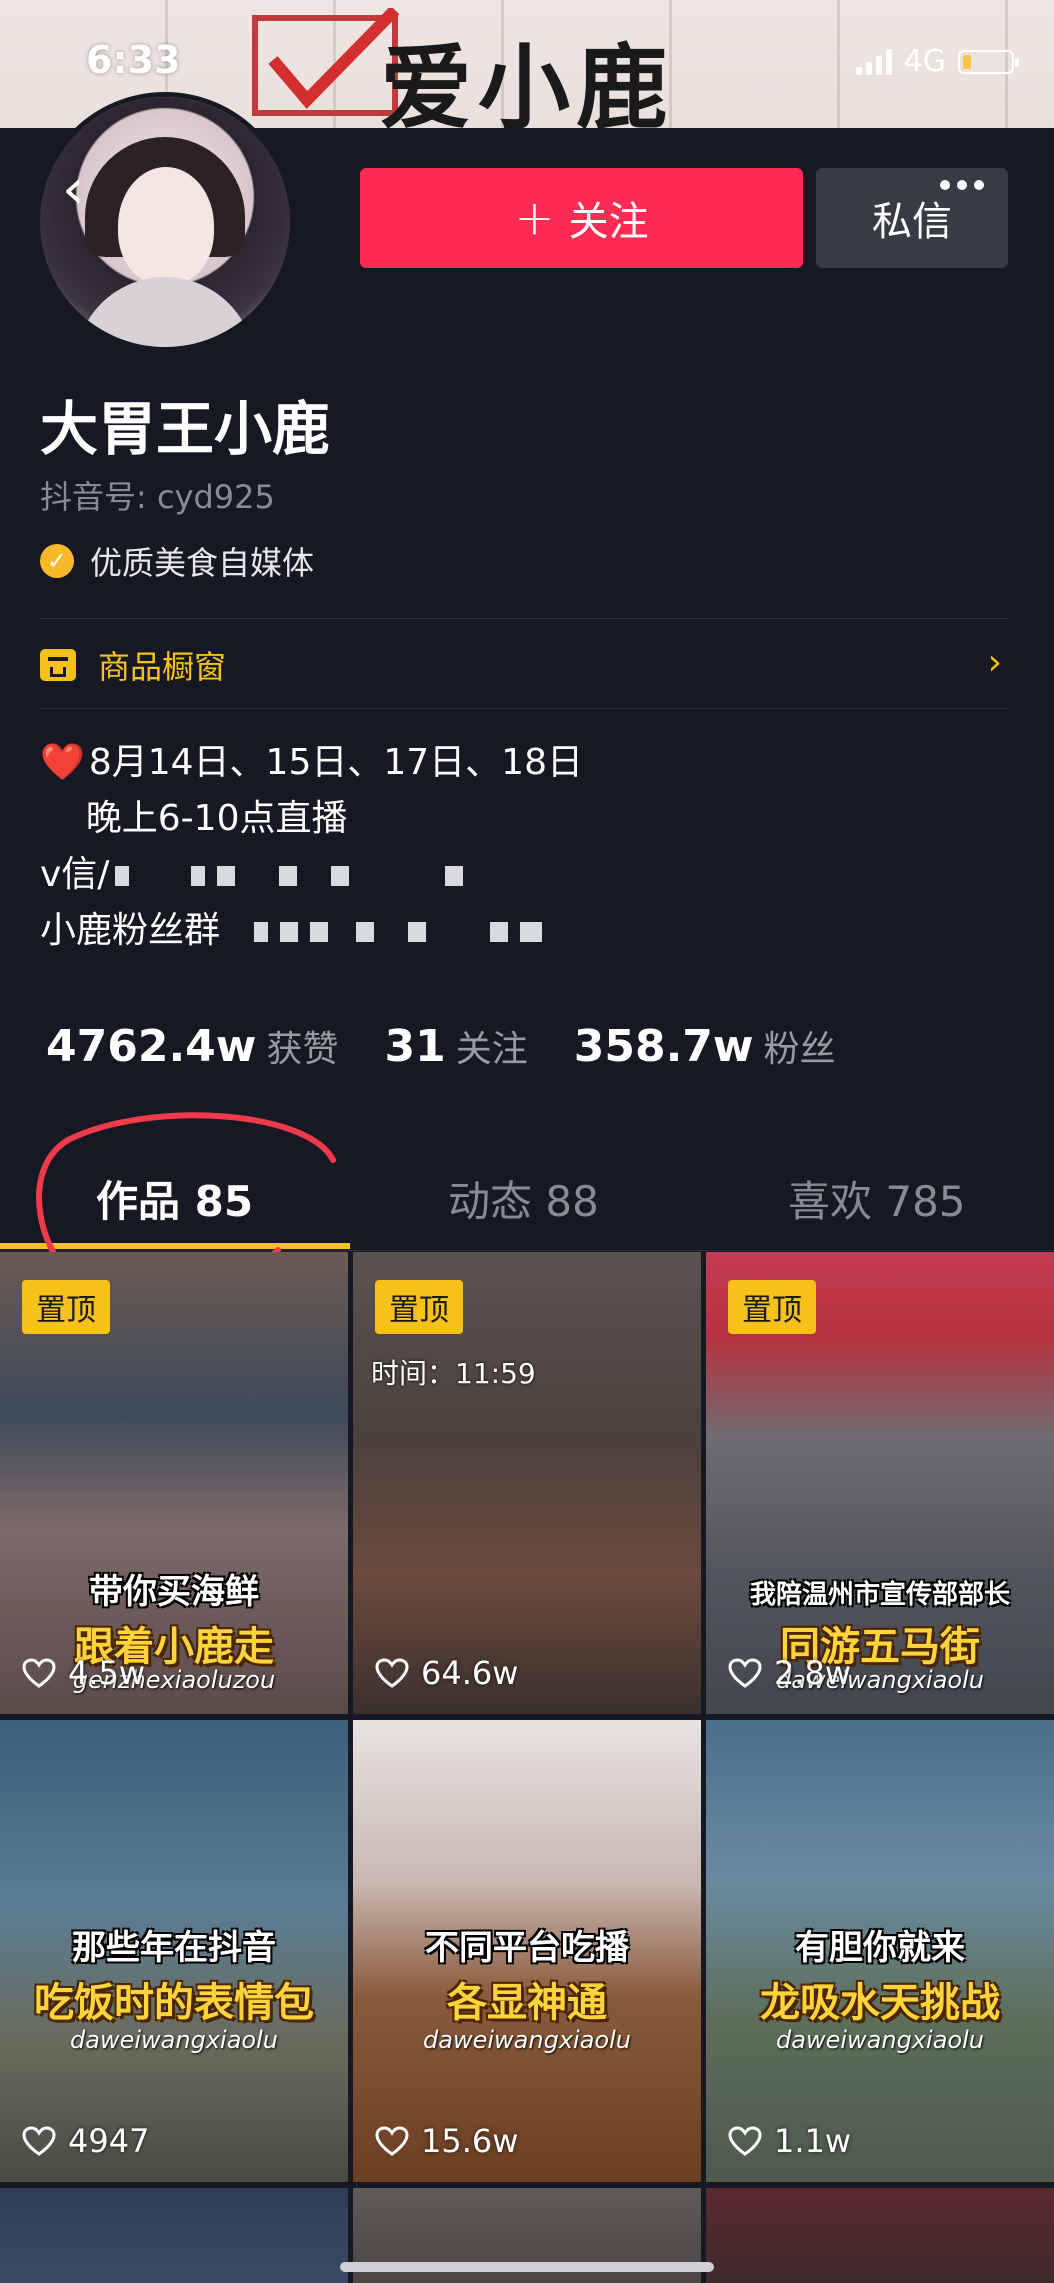  Describe the element at coordinates (202, 563) in the screenshot. I see `verified-label: 优质美食自媒体` at that location.